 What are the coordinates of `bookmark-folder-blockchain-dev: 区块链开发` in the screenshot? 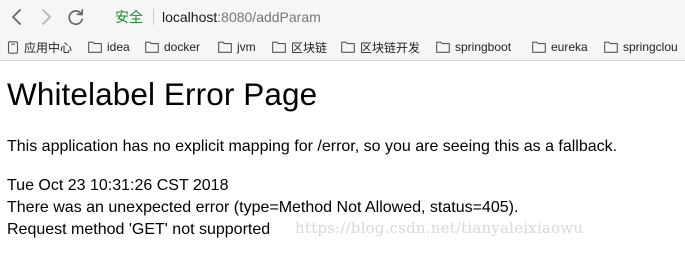 It's located at (380, 47).